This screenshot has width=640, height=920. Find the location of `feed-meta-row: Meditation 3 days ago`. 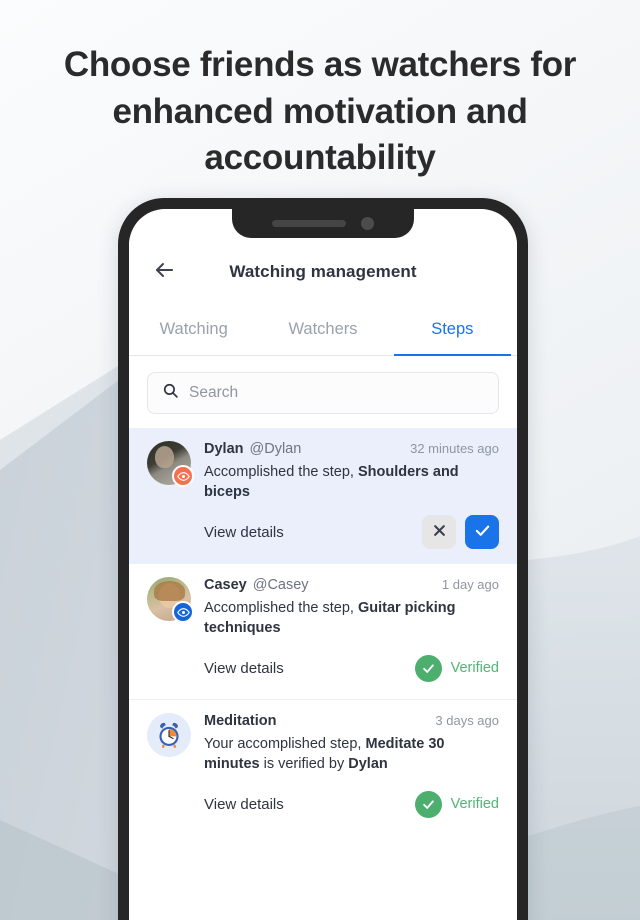

feed-meta-row: Meditation 3 days ago is located at coordinates (351, 721).